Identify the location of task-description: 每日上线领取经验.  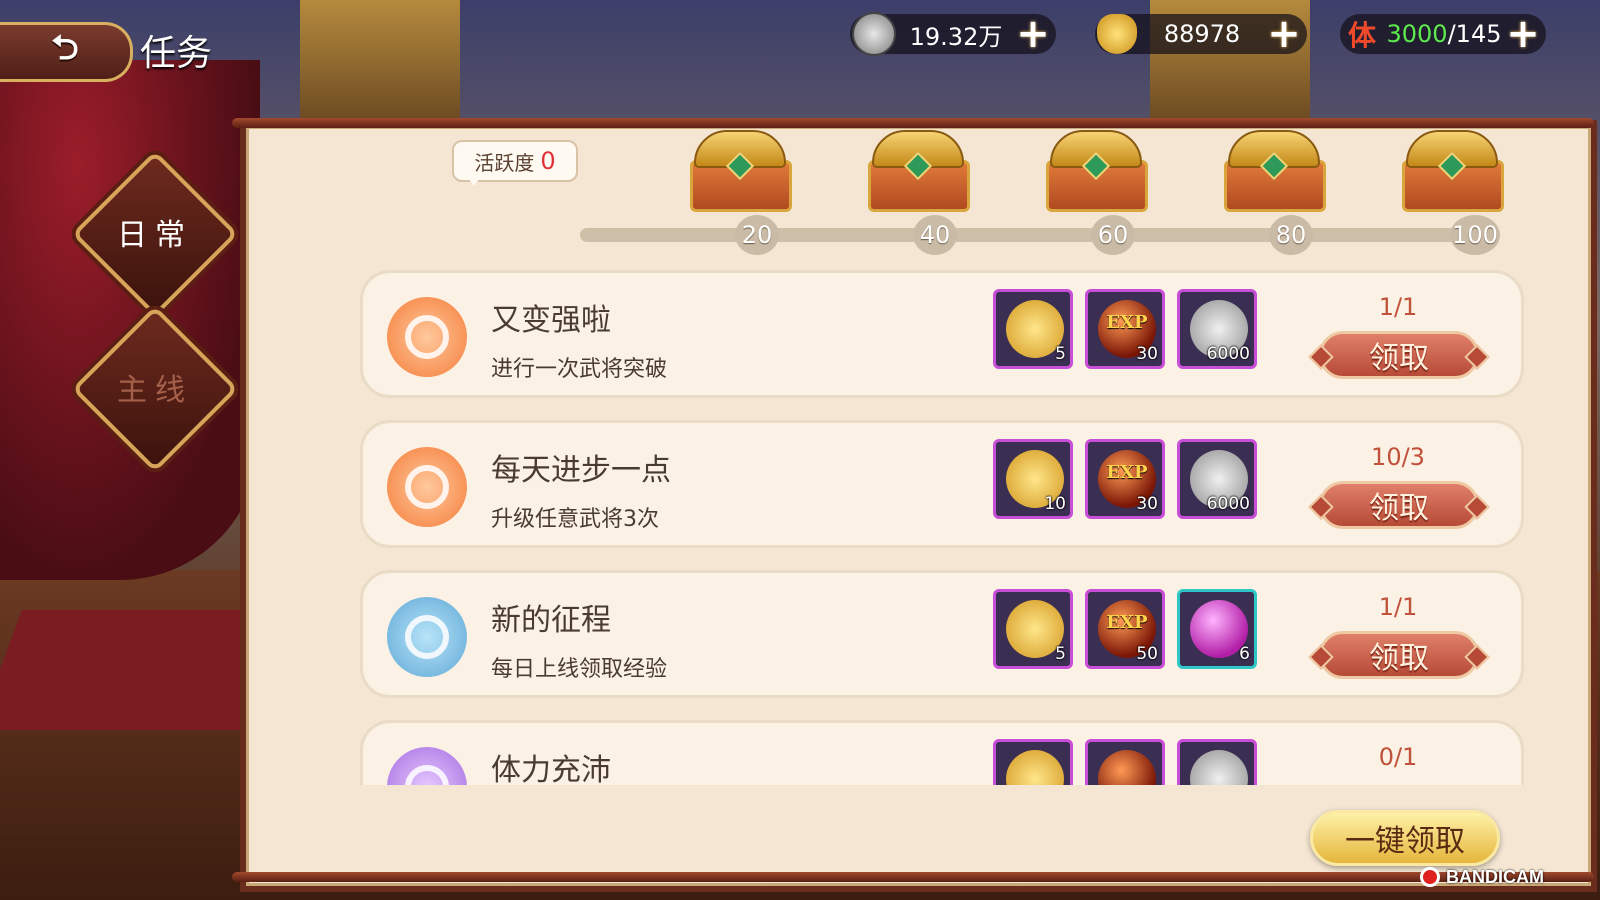
(579, 669).